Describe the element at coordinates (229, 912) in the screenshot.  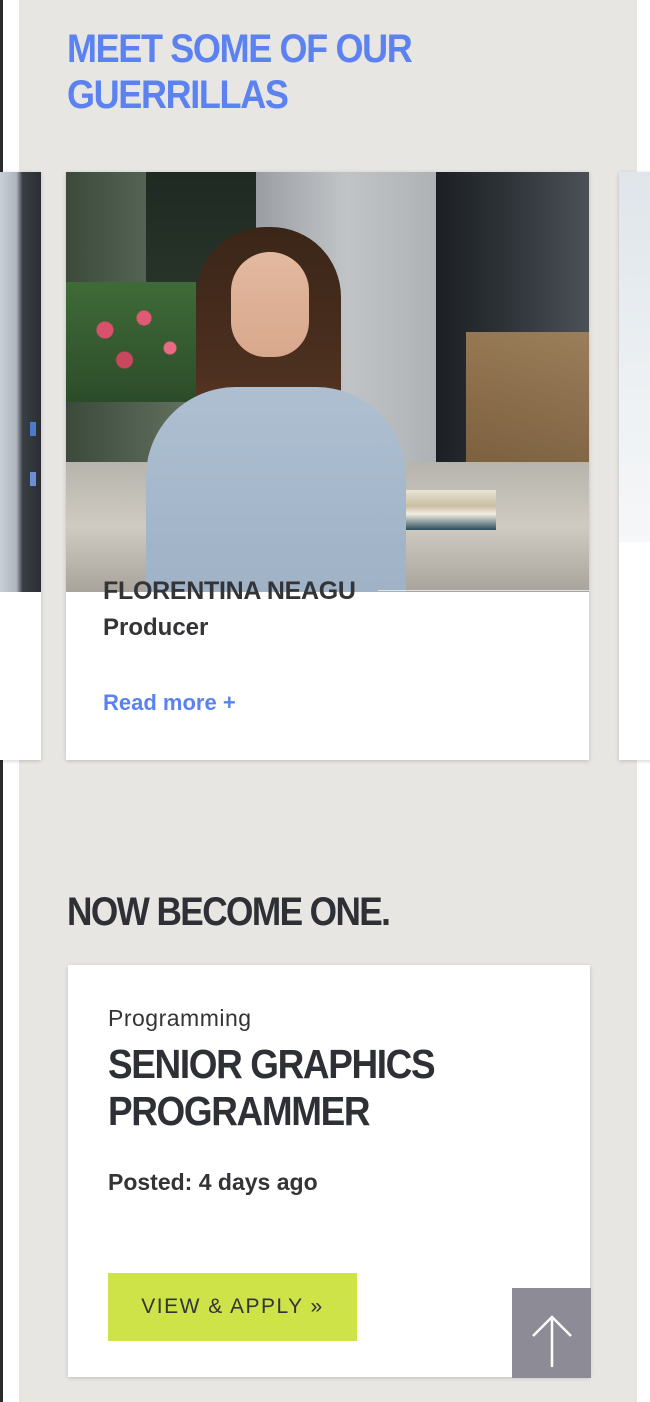
I see `become-one-heading: NOW BECOME ONE.` at that location.